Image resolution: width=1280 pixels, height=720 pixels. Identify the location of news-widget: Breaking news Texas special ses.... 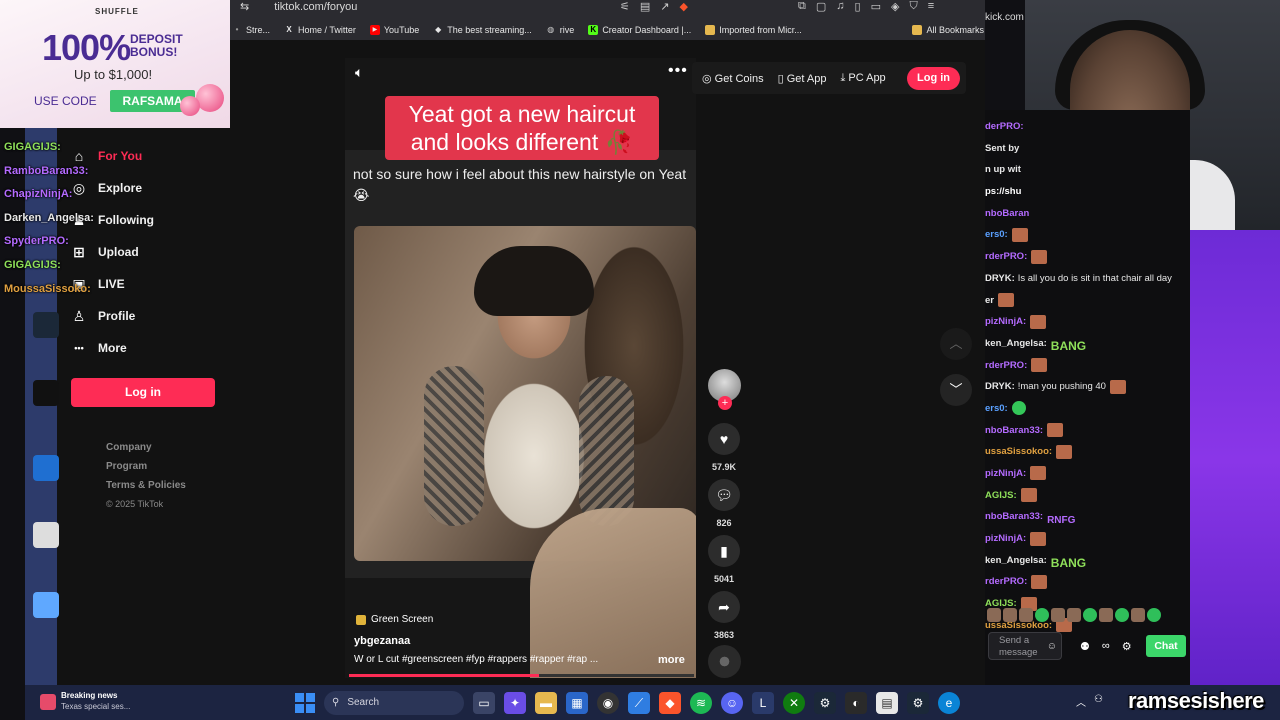
(95, 701).